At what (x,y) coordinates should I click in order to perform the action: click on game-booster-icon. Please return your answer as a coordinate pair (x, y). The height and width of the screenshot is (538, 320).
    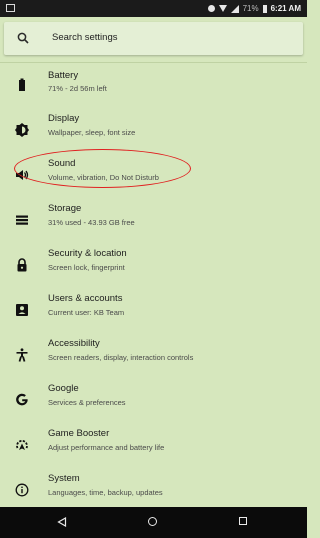
    Looking at the image, I should click on (22, 445).